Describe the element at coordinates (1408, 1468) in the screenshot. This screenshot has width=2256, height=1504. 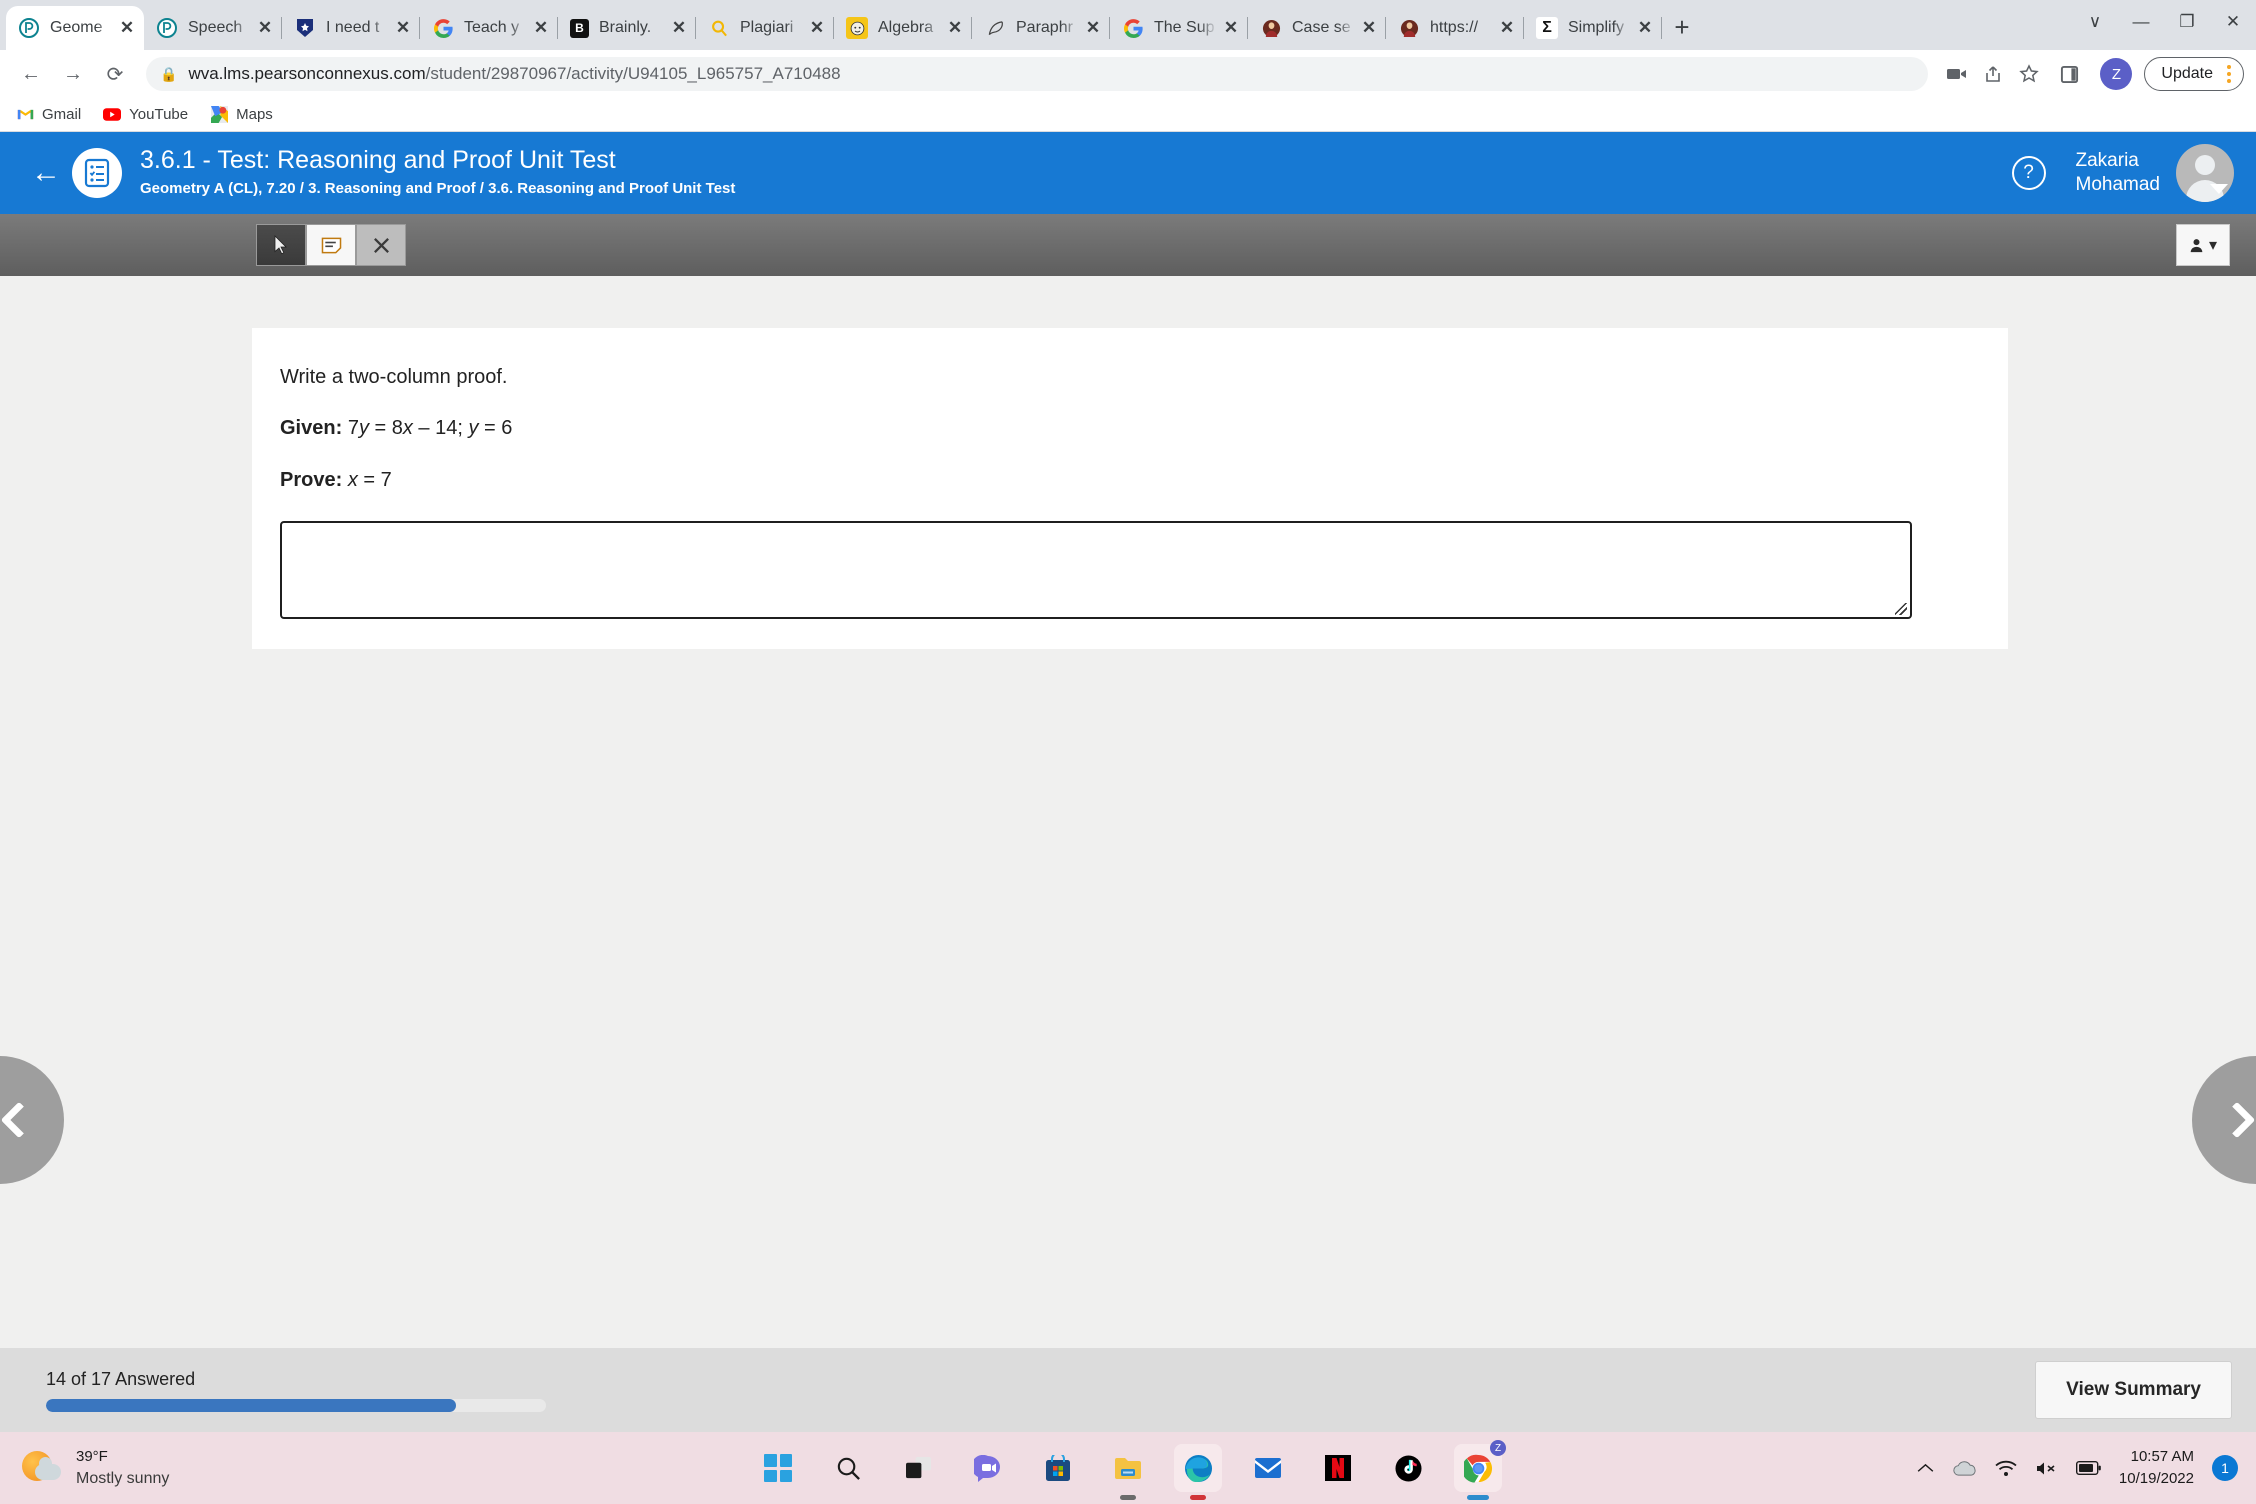
I see `tiktok-button` at that location.